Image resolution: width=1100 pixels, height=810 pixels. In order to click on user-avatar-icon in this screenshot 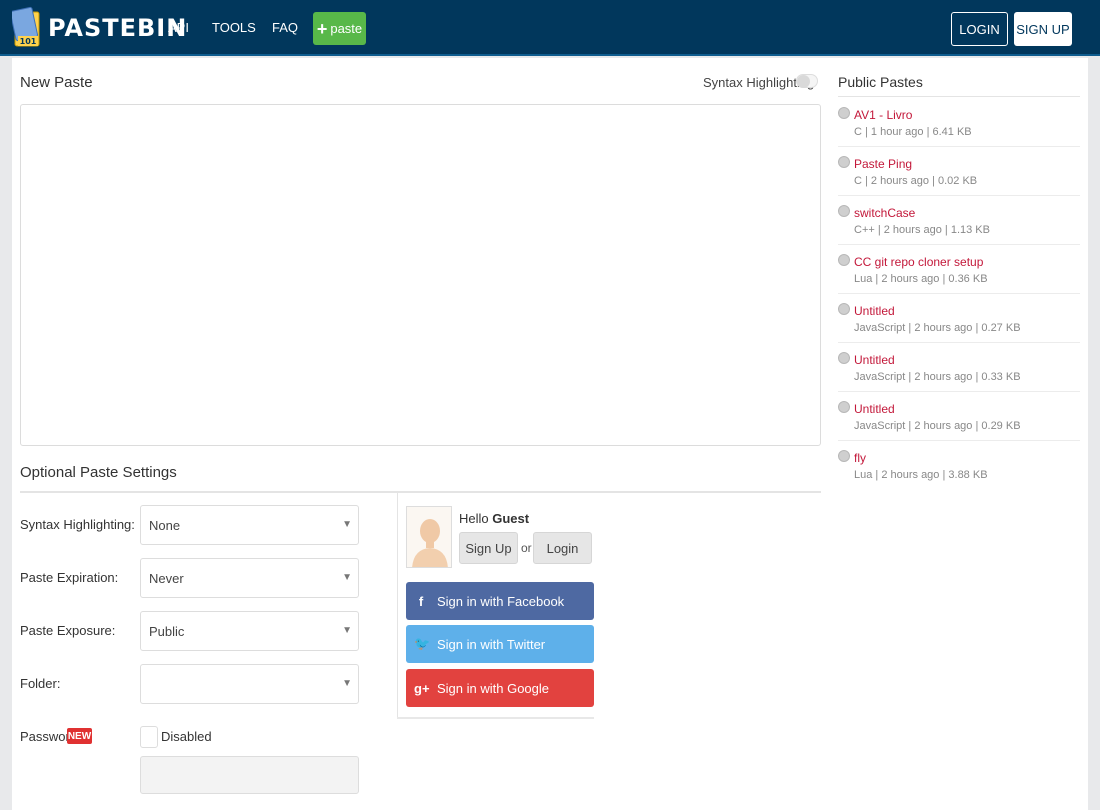, I will do `click(429, 537)`.